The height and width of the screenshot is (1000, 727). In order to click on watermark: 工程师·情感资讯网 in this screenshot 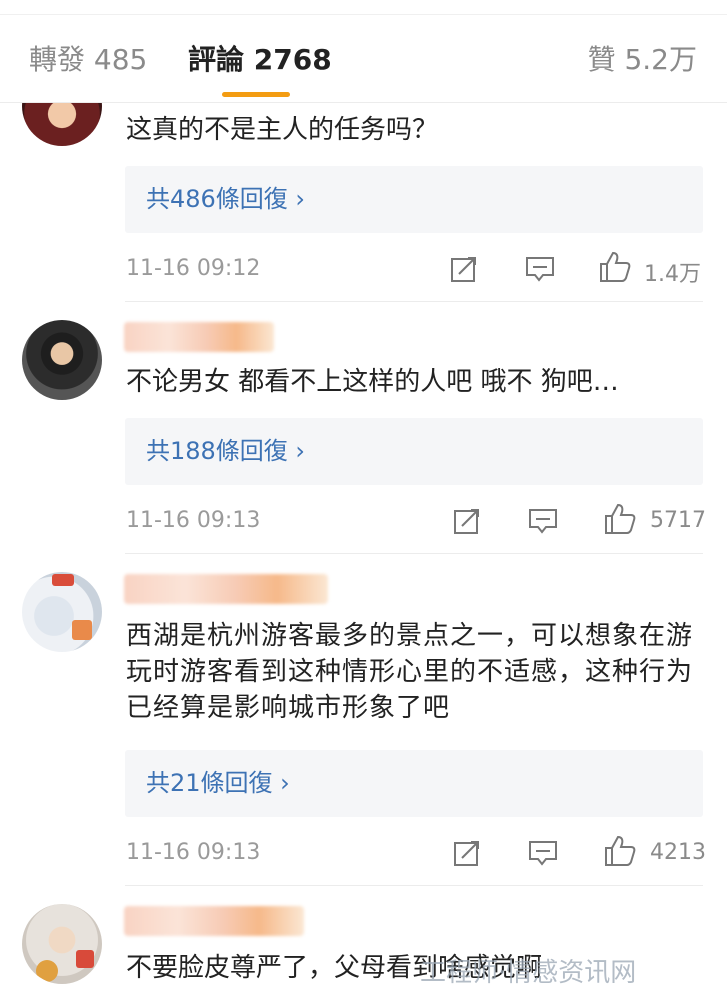, I will do `click(528, 973)`.